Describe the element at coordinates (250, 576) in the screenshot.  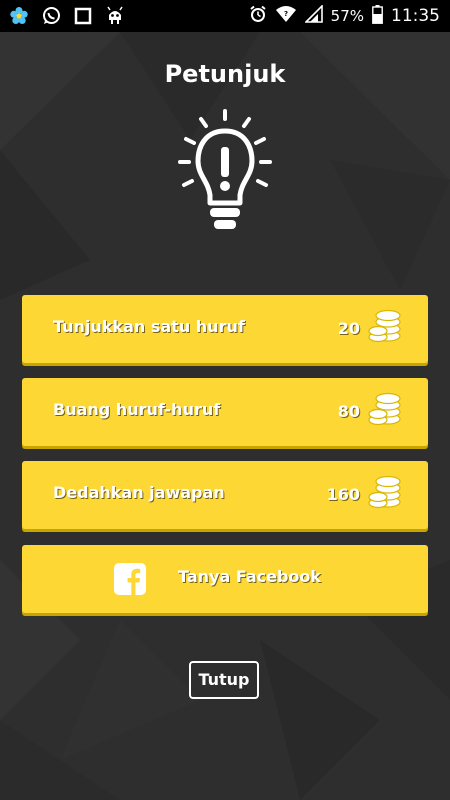
I see `ask-facebook-label: Tanya Facebook` at that location.